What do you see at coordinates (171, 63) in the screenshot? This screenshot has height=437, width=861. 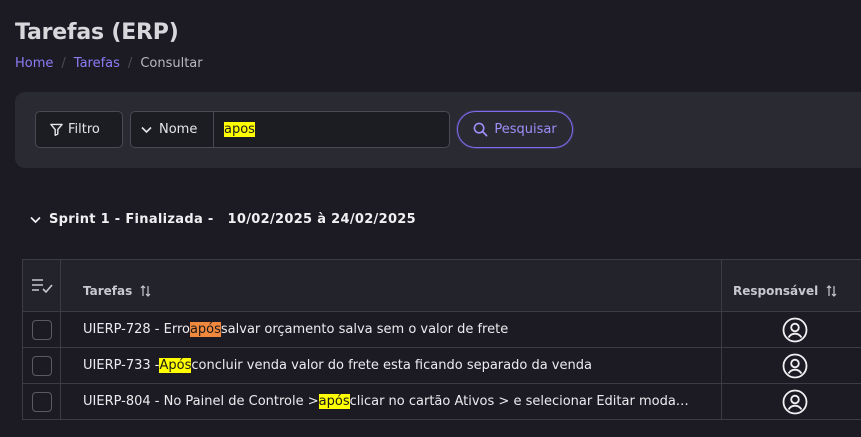 I see `breadcrumb-current: Consultar` at bounding box center [171, 63].